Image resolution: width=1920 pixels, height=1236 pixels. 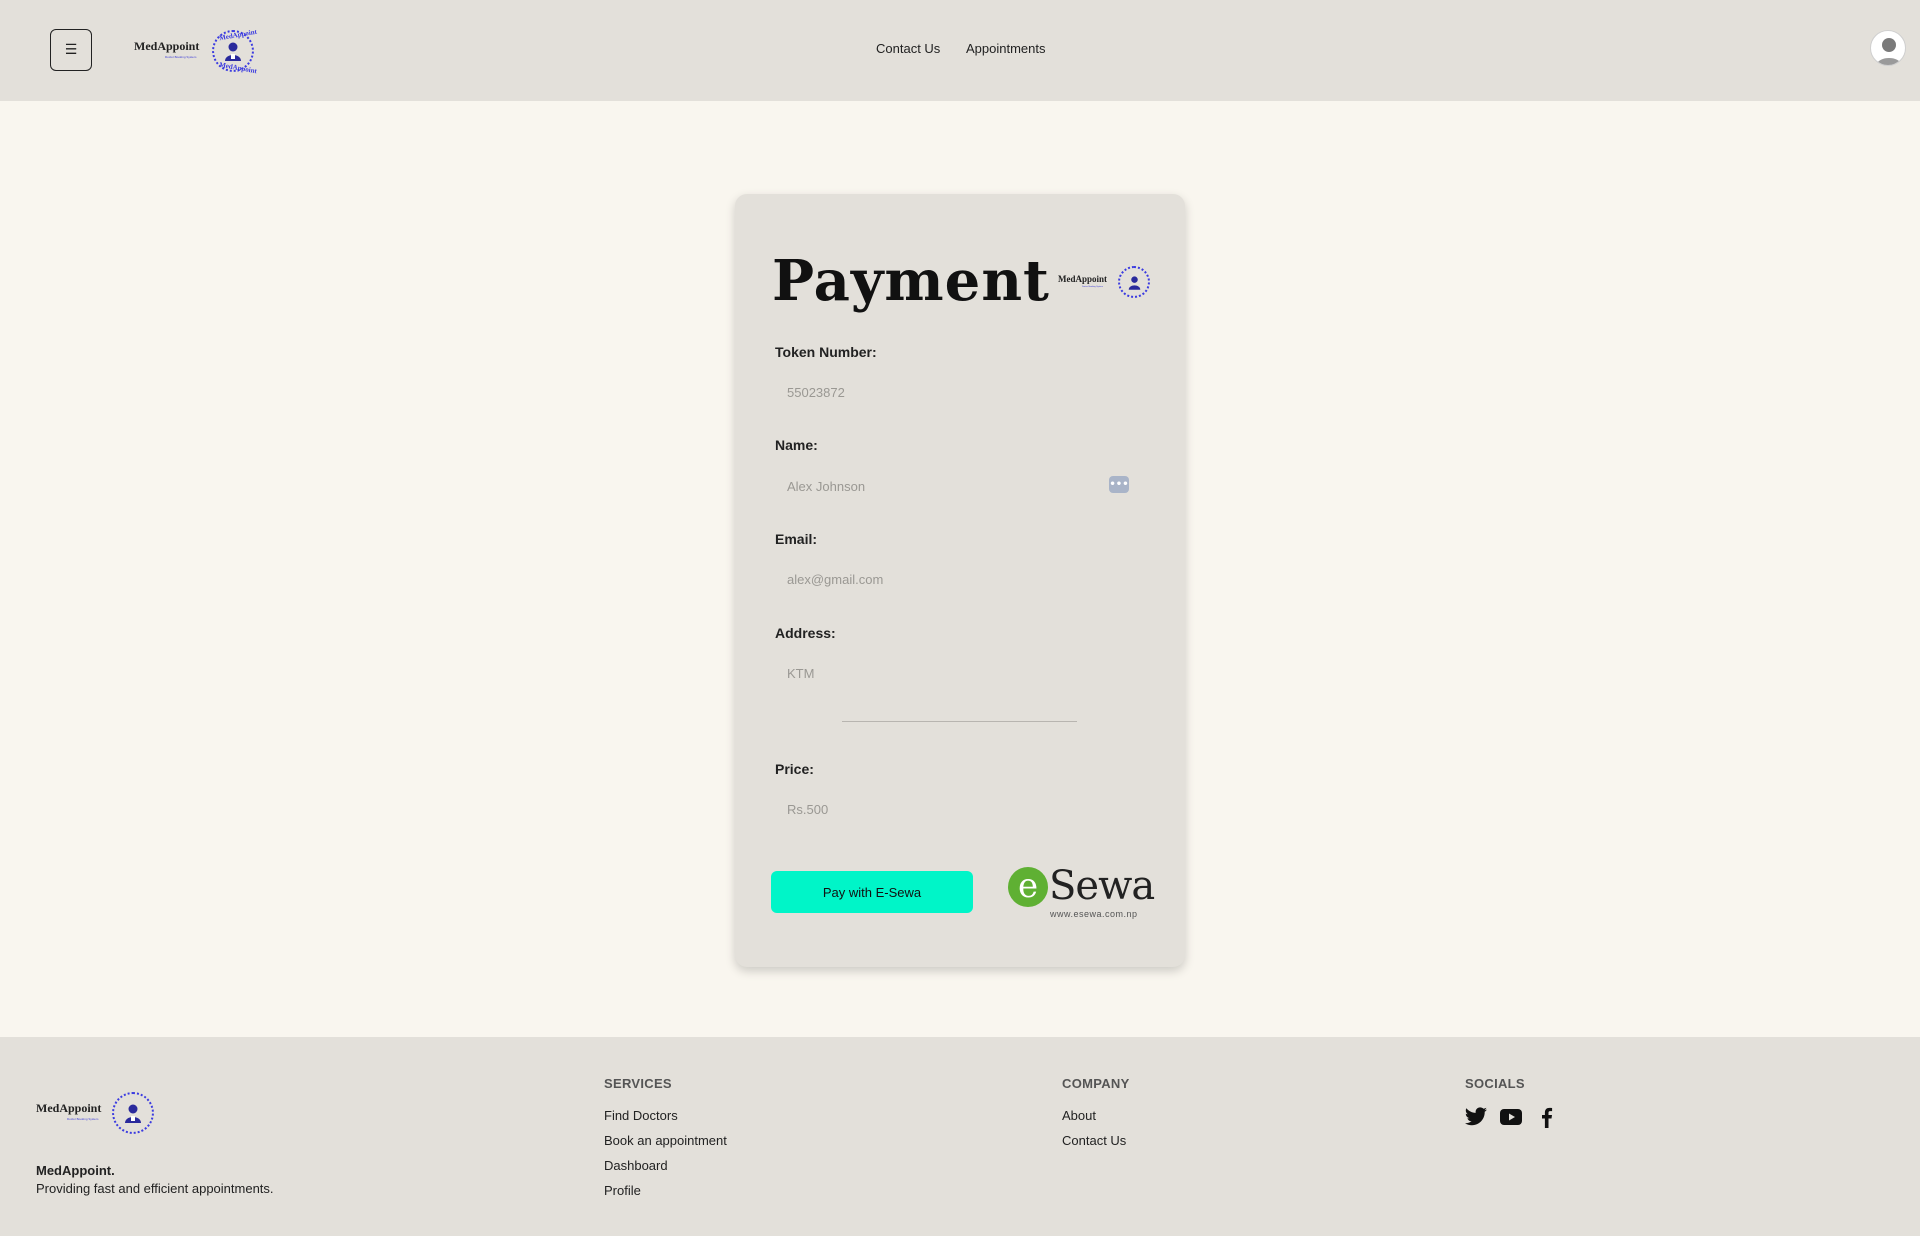 What do you see at coordinates (1079, 1115) in the screenshot?
I see `link-about: About` at bounding box center [1079, 1115].